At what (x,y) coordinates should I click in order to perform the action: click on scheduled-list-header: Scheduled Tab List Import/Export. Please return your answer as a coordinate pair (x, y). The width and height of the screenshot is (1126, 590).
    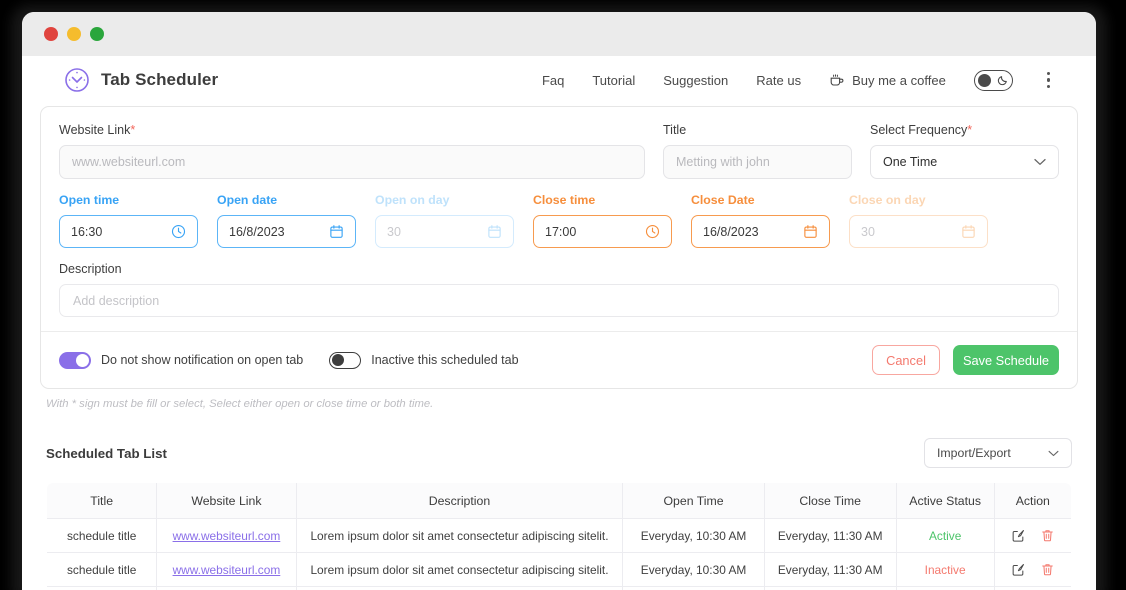
    Looking at the image, I should click on (559, 453).